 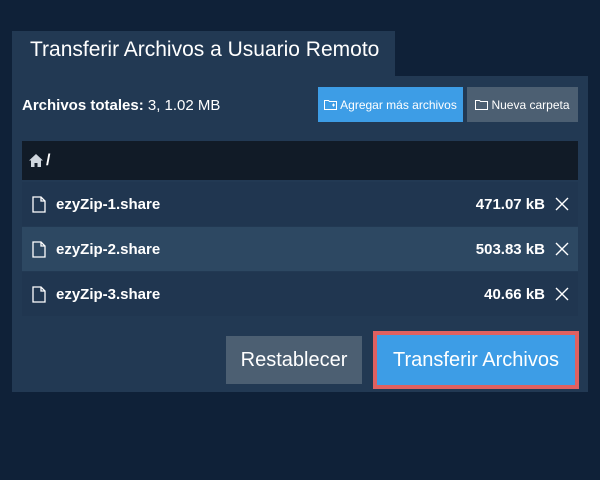 I want to click on new-folder-label: Nueva carpeta, so click(x=530, y=104).